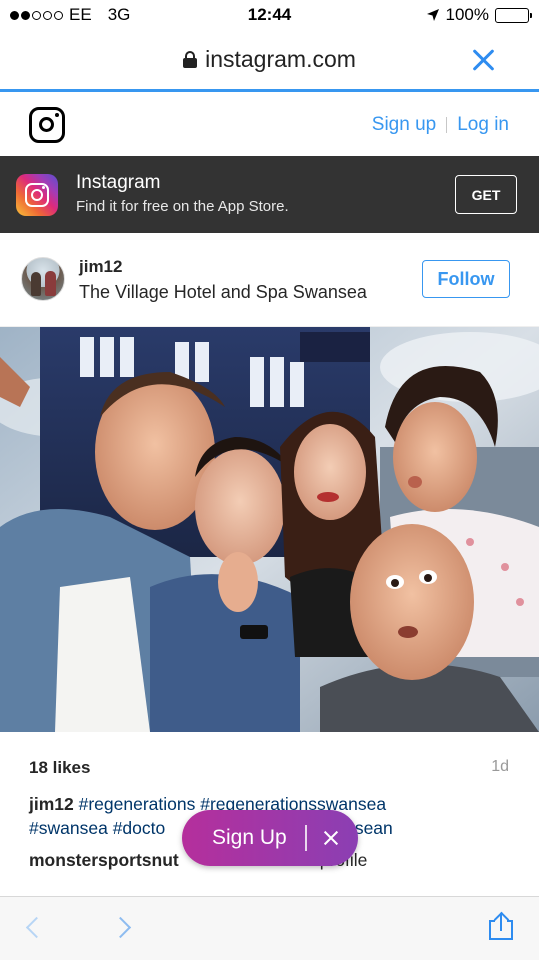 The image size is (539, 960). I want to click on banner-subtitle: Find it for free on the App Store., so click(182, 206).